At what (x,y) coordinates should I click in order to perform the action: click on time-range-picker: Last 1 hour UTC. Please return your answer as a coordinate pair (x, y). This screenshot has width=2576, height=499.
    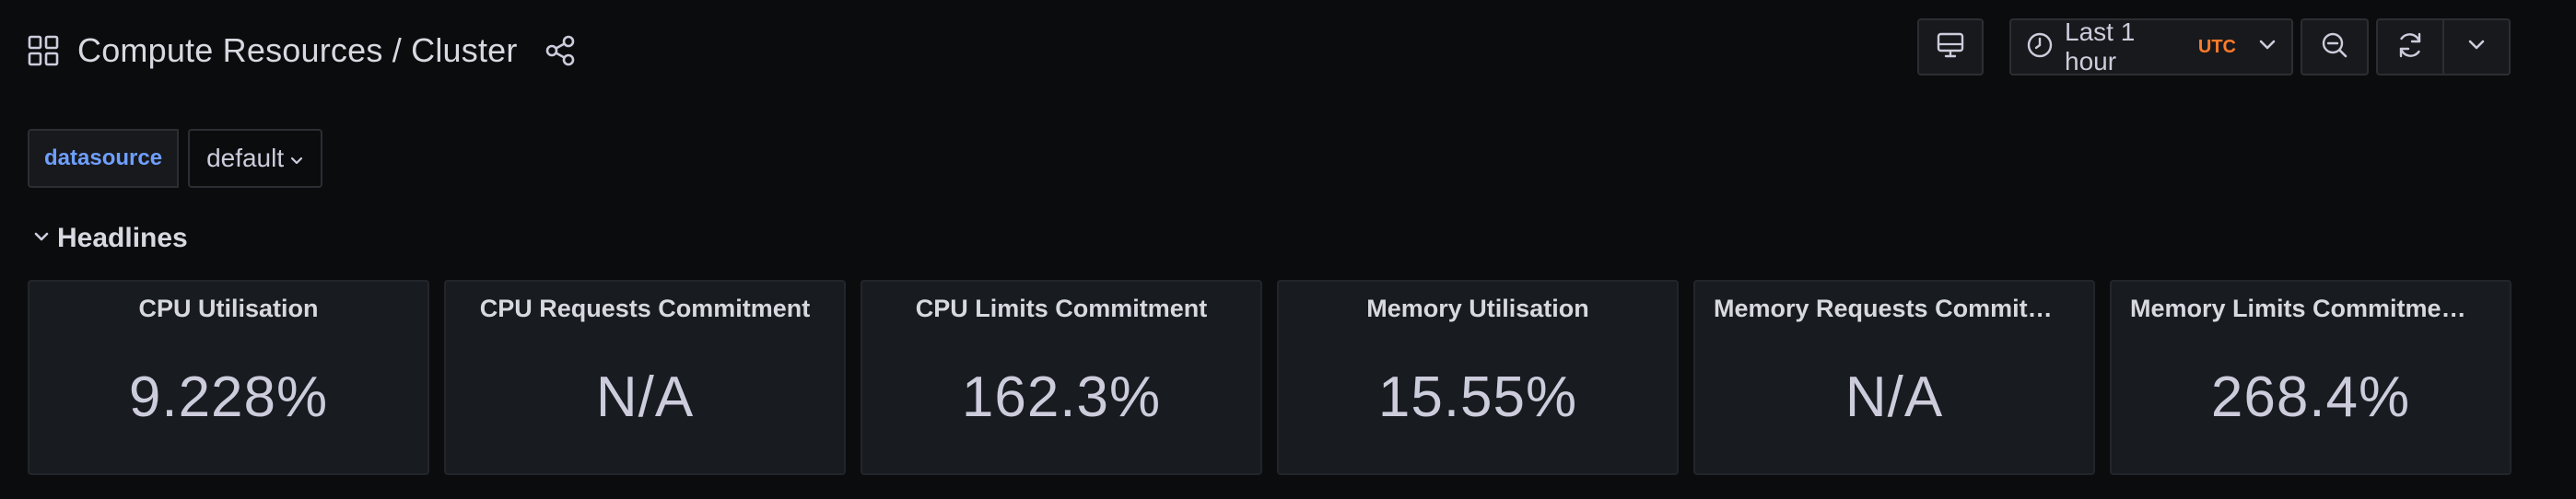
    Looking at the image, I should click on (2151, 46).